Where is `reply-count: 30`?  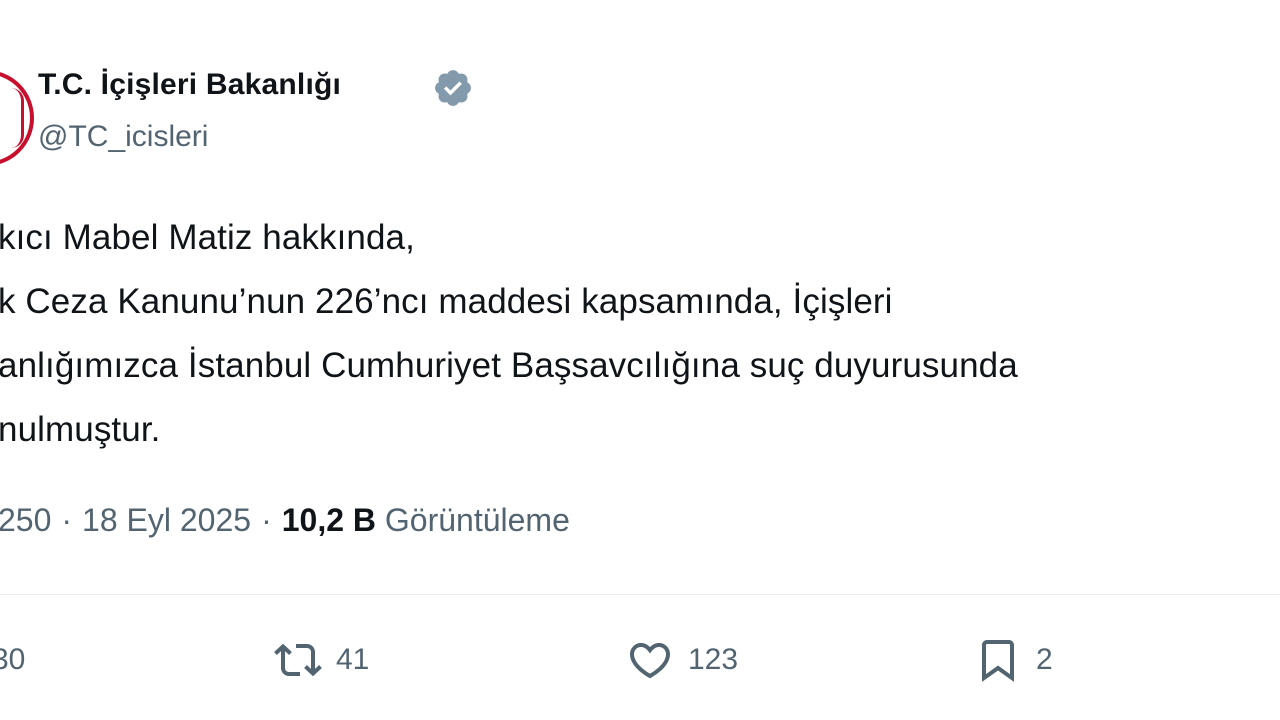
reply-count: 30 is located at coordinates (13, 659).